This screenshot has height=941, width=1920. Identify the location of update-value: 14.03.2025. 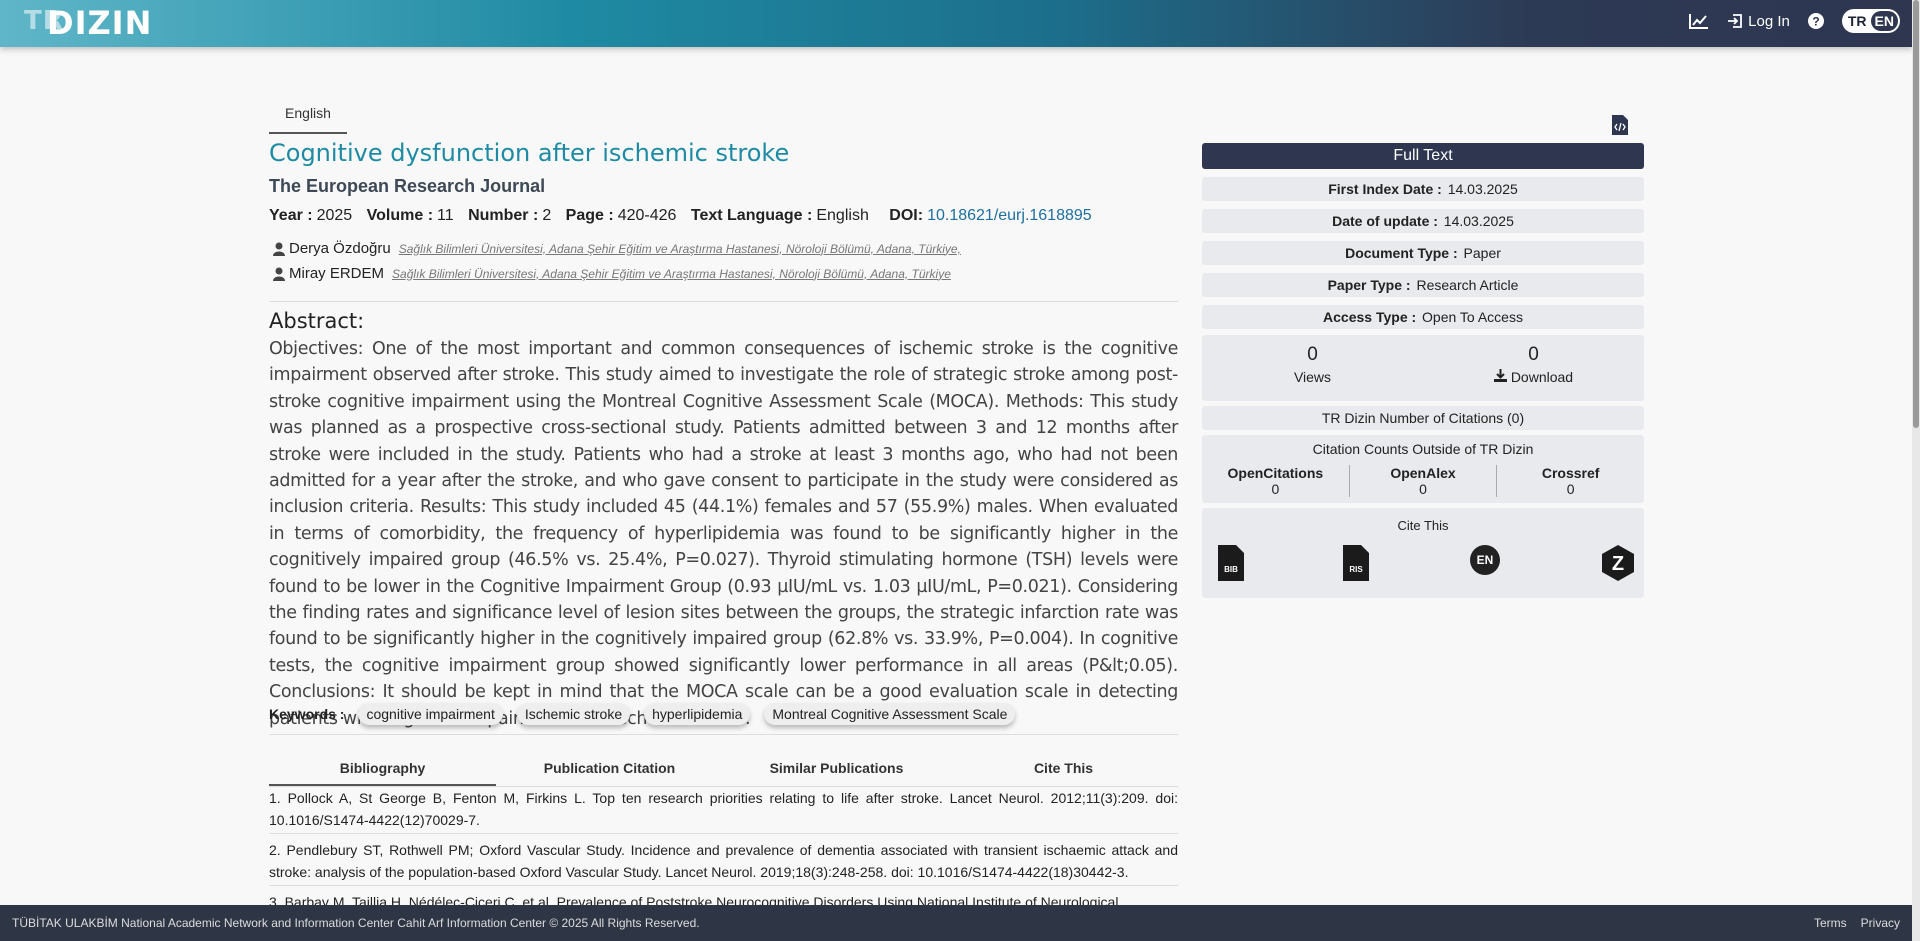
(1478, 221).